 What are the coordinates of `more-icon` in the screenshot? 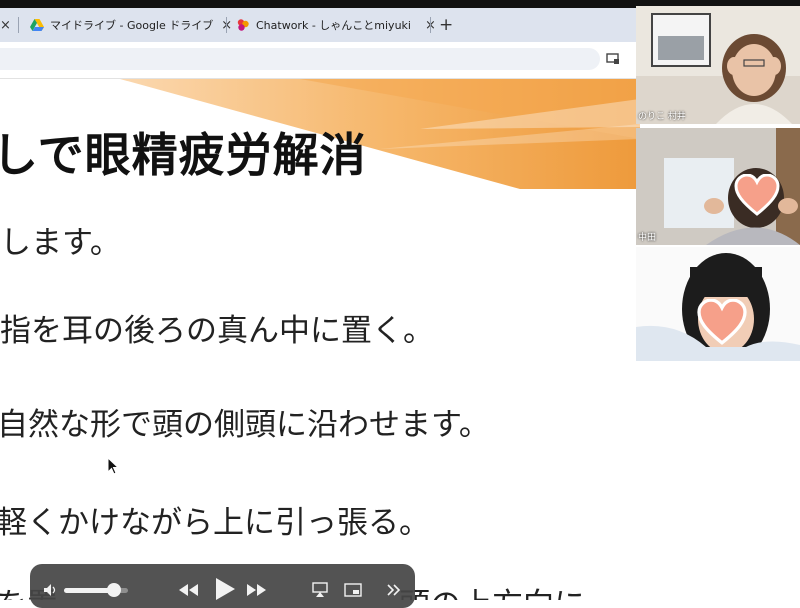 It's located at (394, 590).